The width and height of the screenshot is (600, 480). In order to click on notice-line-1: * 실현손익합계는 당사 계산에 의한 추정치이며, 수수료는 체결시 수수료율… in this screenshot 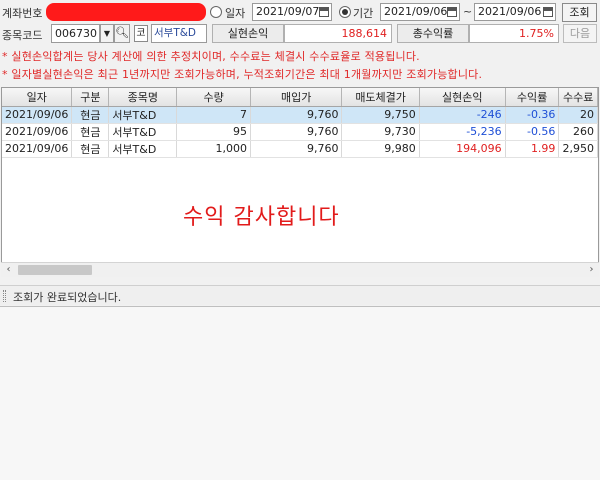, I will do `click(211, 56)`.